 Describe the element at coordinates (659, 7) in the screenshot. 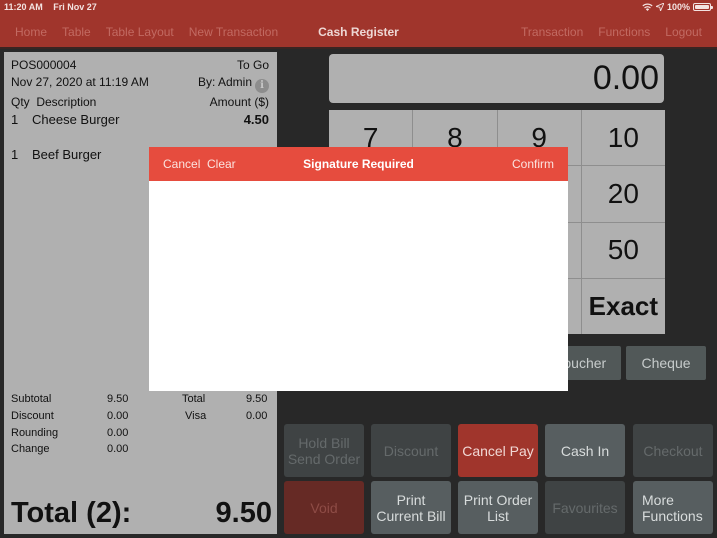

I see `location-arrow-icon` at that location.